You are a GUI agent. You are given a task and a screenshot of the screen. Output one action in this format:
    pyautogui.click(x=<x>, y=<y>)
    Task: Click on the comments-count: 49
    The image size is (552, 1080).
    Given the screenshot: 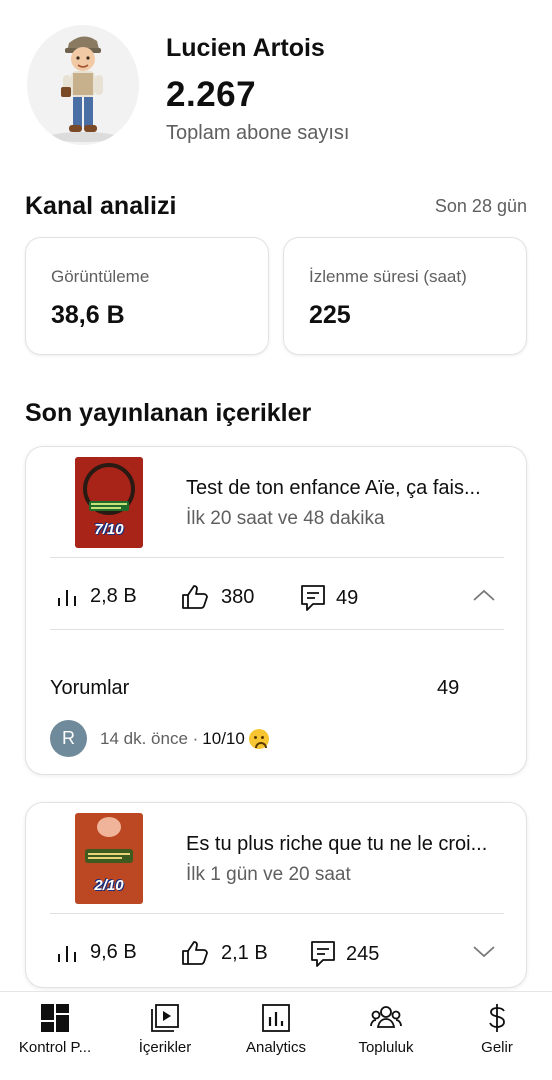 What is the action you would take?
    pyautogui.click(x=347, y=597)
    